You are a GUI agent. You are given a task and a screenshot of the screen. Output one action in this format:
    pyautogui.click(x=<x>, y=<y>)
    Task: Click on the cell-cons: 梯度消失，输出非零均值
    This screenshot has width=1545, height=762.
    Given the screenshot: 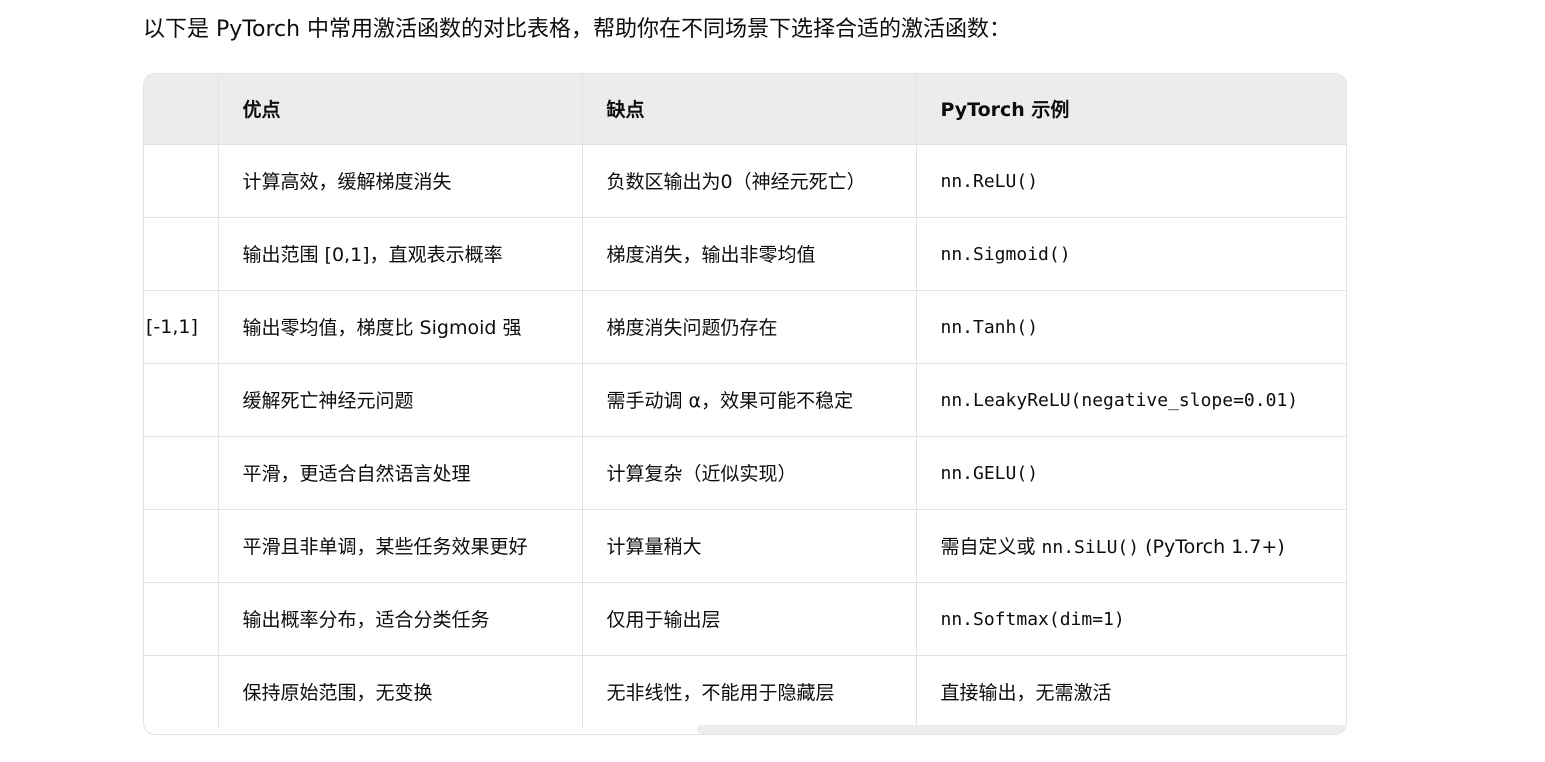 What is the action you would take?
    pyautogui.click(x=749, y=254)
    